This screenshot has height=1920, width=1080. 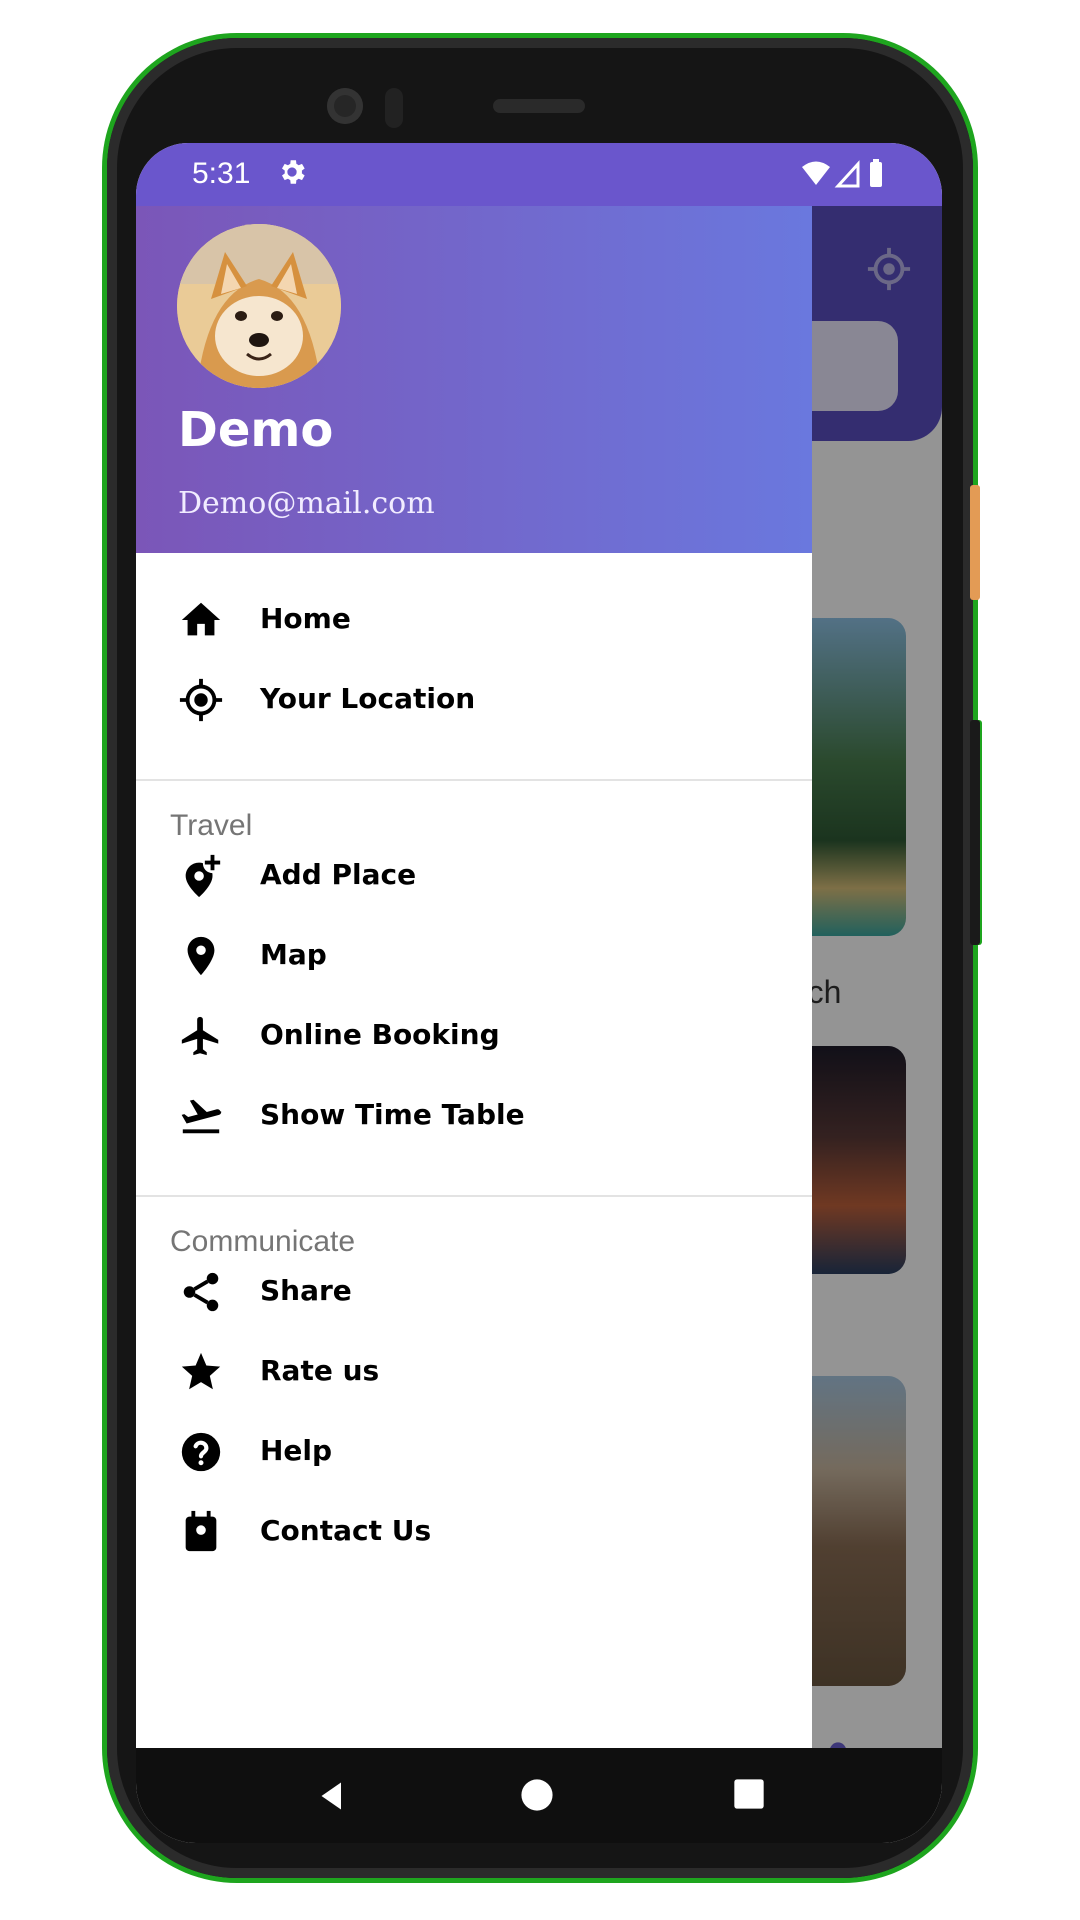 I want to click on menu-item-label: Home, so click(x=305, y=618).